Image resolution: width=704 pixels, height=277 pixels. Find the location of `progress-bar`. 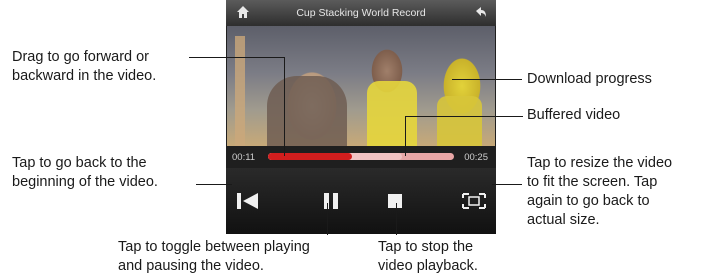

progress-bar is located at coordinates (361, 156).